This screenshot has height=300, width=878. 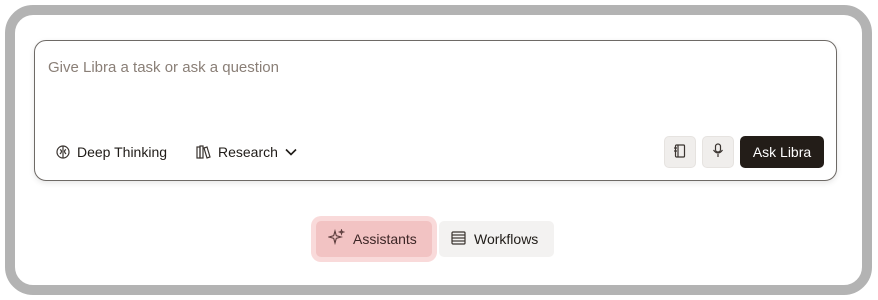 What do you see at coordinates (385, 239) in the screenshot?
I see `tab-assistants-label: Assistants` at bounding box center [385, 239].